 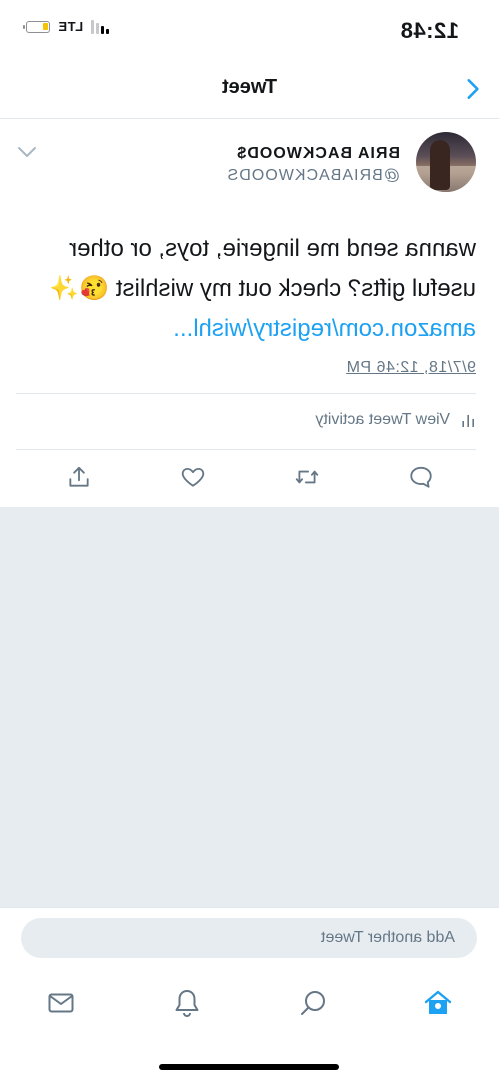 I want to click on share-icon, so click(x=79, y=476).